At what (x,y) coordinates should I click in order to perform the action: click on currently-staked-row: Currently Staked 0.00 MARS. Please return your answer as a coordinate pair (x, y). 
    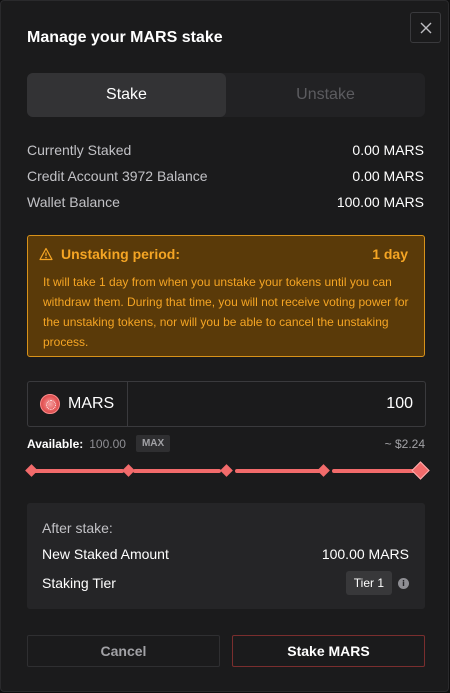
    Looking at the image, I should click on (225, 150).